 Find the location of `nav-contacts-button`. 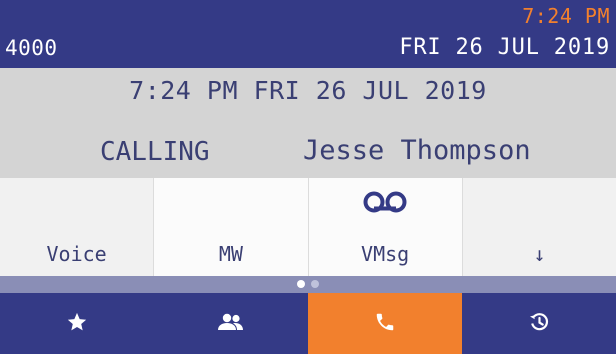

nav-contacts-button is located at coordinates (231, 323).